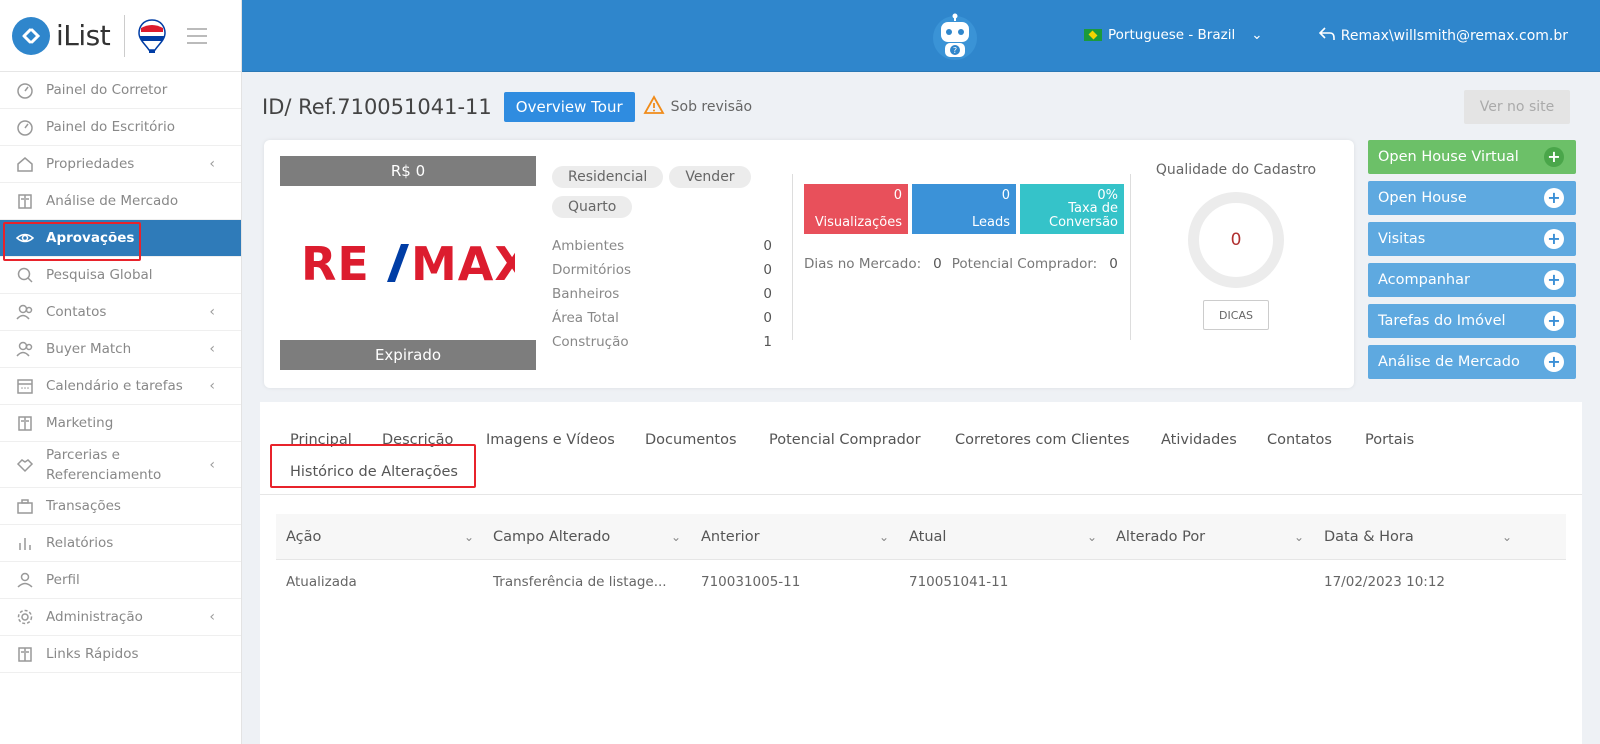 The image size is (1600, 744). What do you see at coordinates (385, 537) in the screenshot?
I see `column-header: Ação ⌄` at bounding box center [385, 537].